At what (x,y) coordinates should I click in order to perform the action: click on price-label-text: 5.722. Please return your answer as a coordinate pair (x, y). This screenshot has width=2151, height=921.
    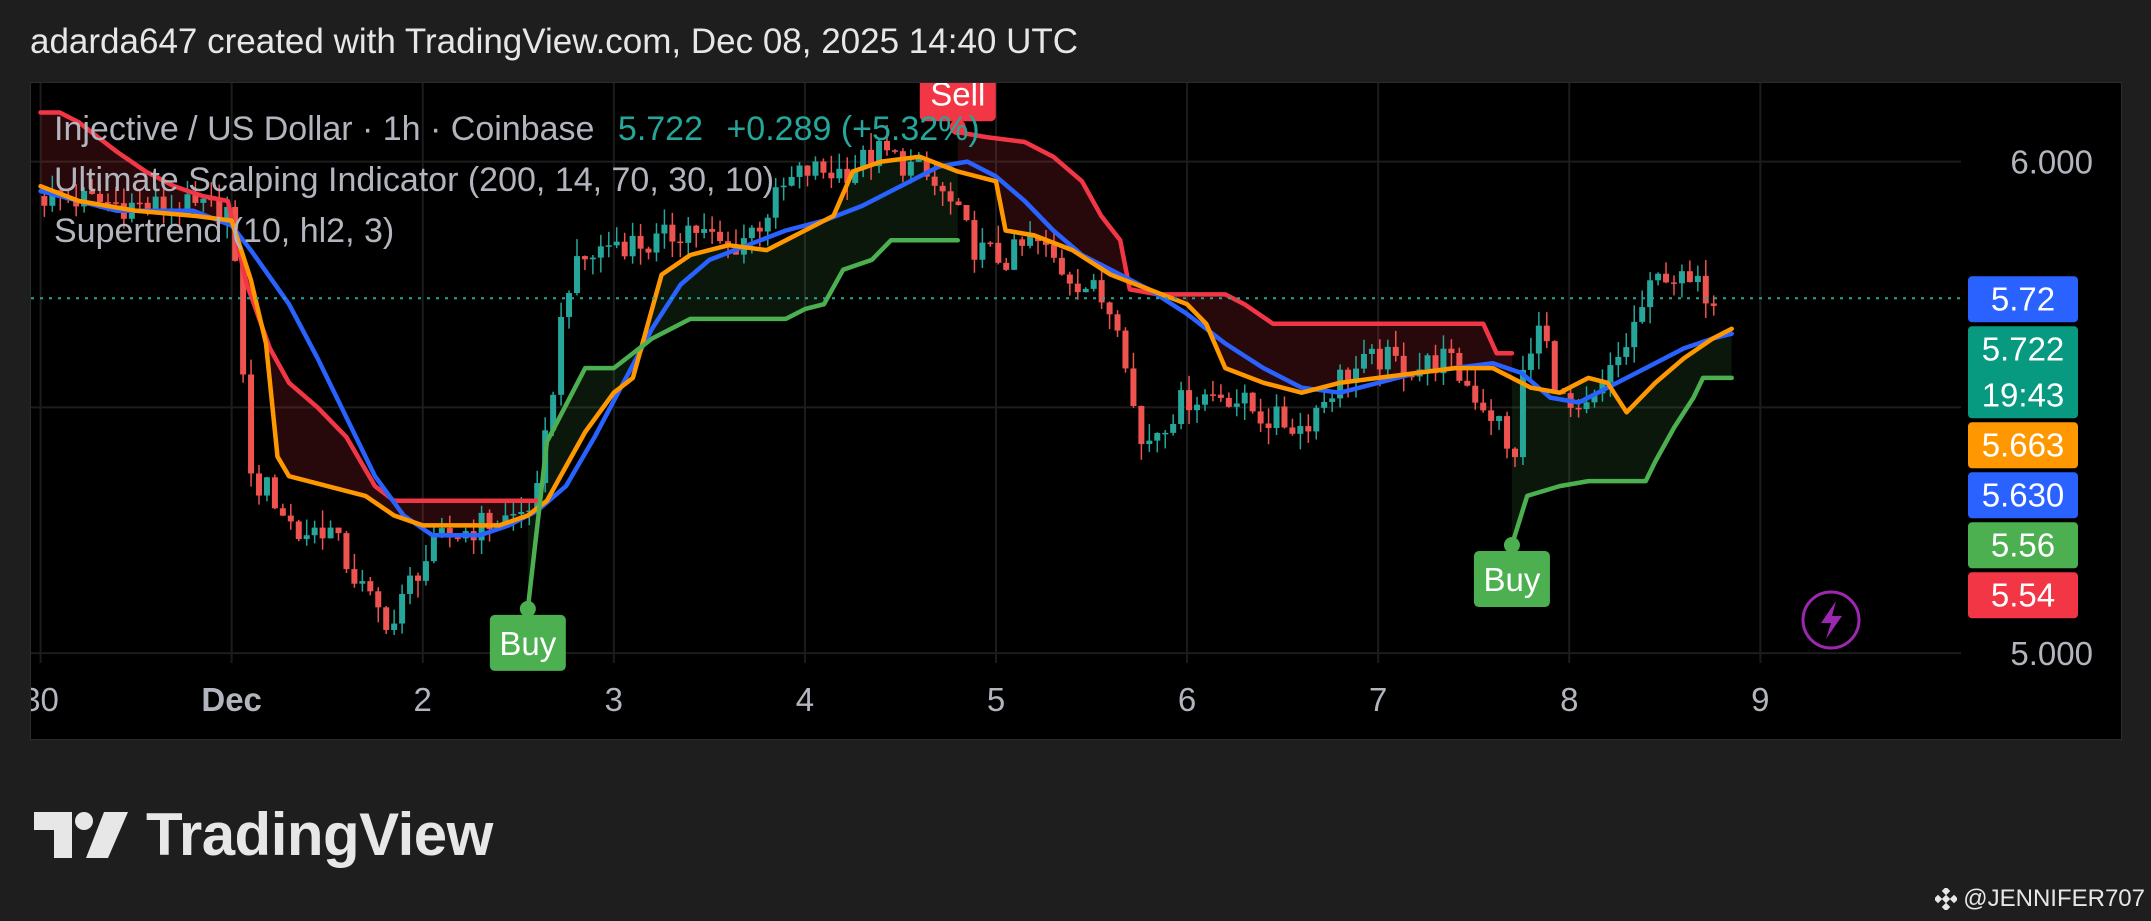
    Looking at the image, I should click on (2023, 348).